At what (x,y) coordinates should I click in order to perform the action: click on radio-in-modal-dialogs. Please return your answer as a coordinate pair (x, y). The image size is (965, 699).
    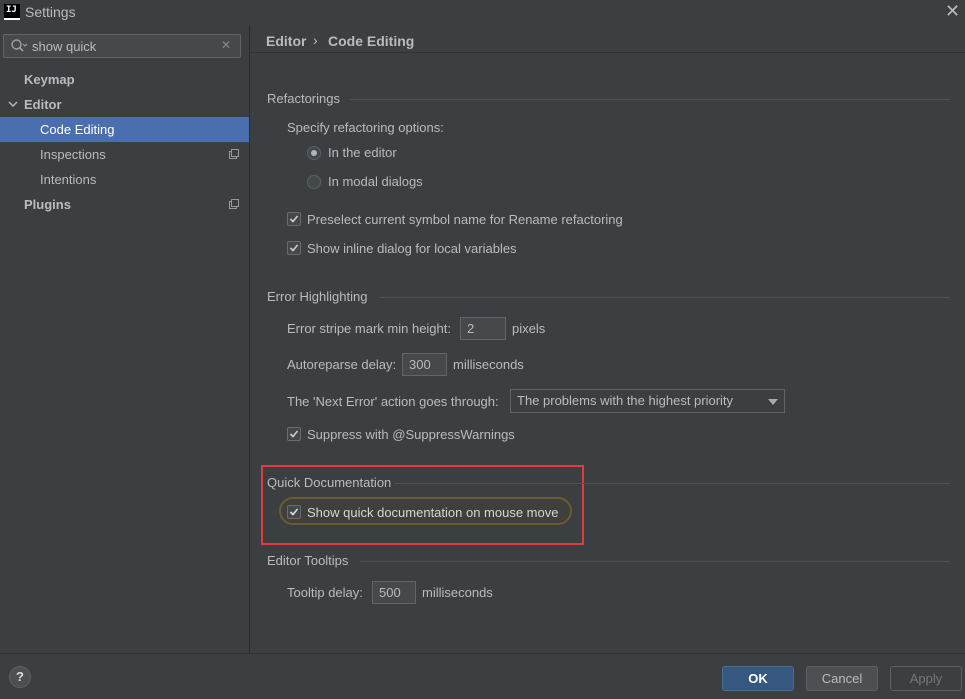
    Looking at the image, I should click on (314, 182).